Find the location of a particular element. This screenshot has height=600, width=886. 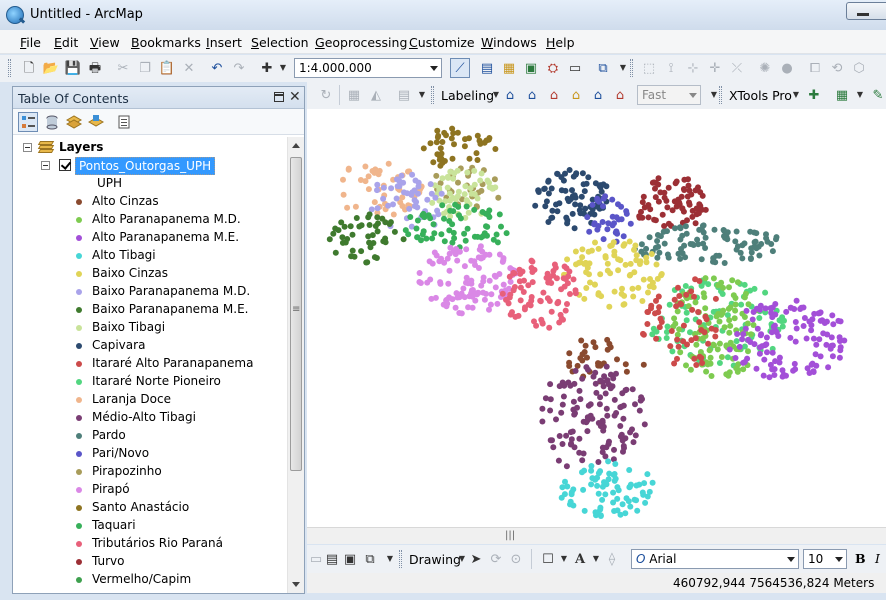

scroll-thumb is located at coordinates (296, 314).